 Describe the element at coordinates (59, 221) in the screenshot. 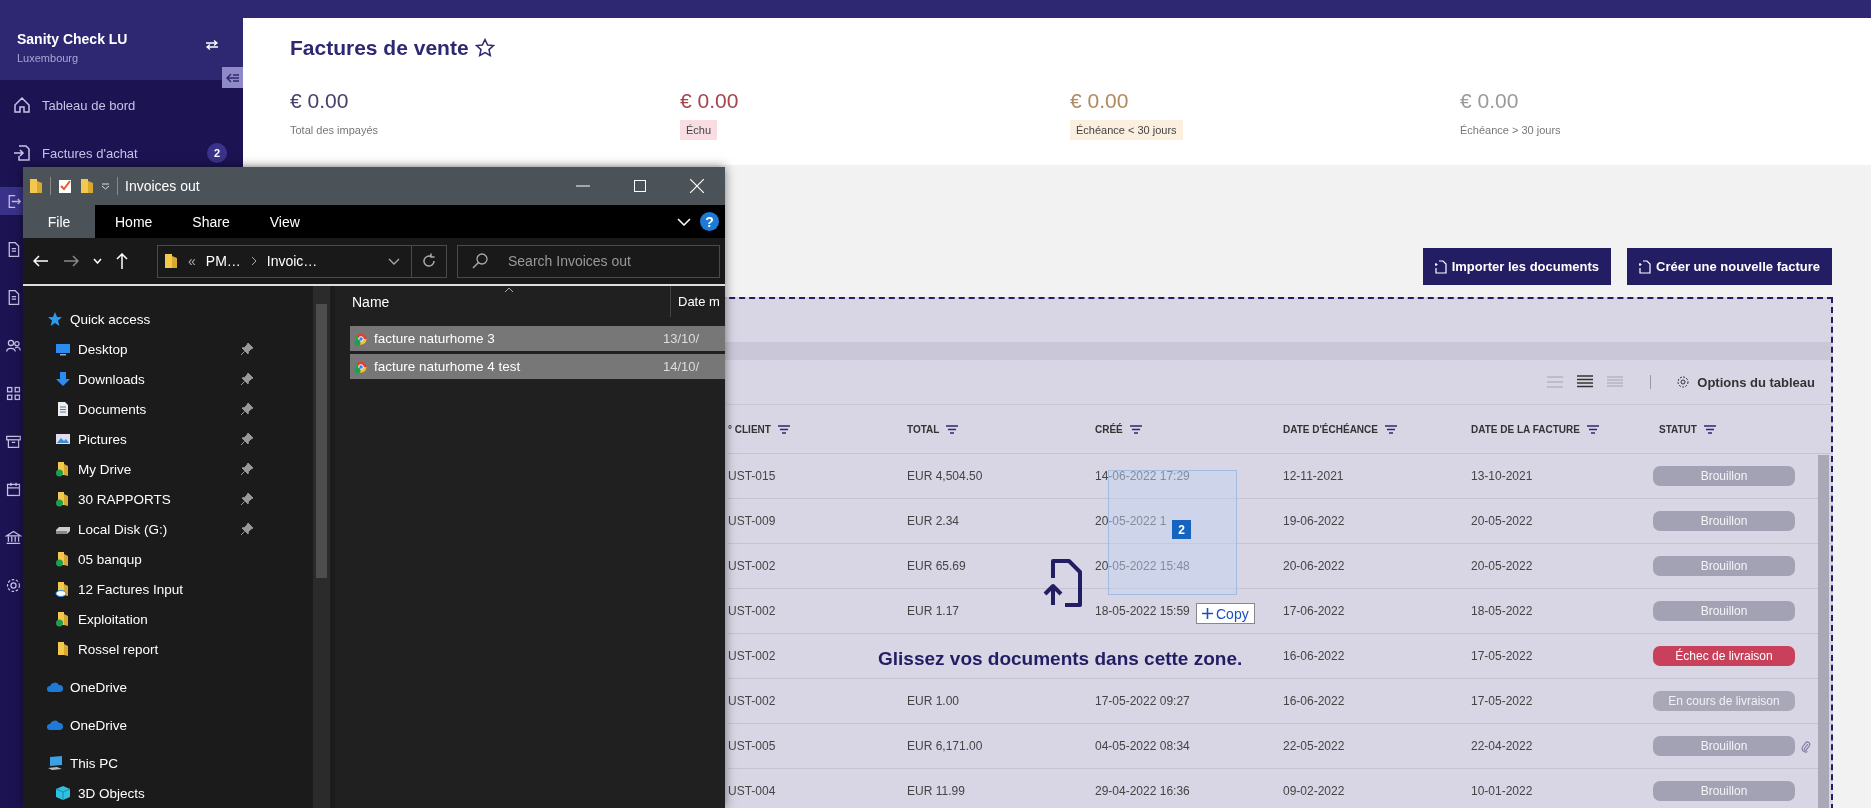

I see `ribbon-tab: File` at that location.